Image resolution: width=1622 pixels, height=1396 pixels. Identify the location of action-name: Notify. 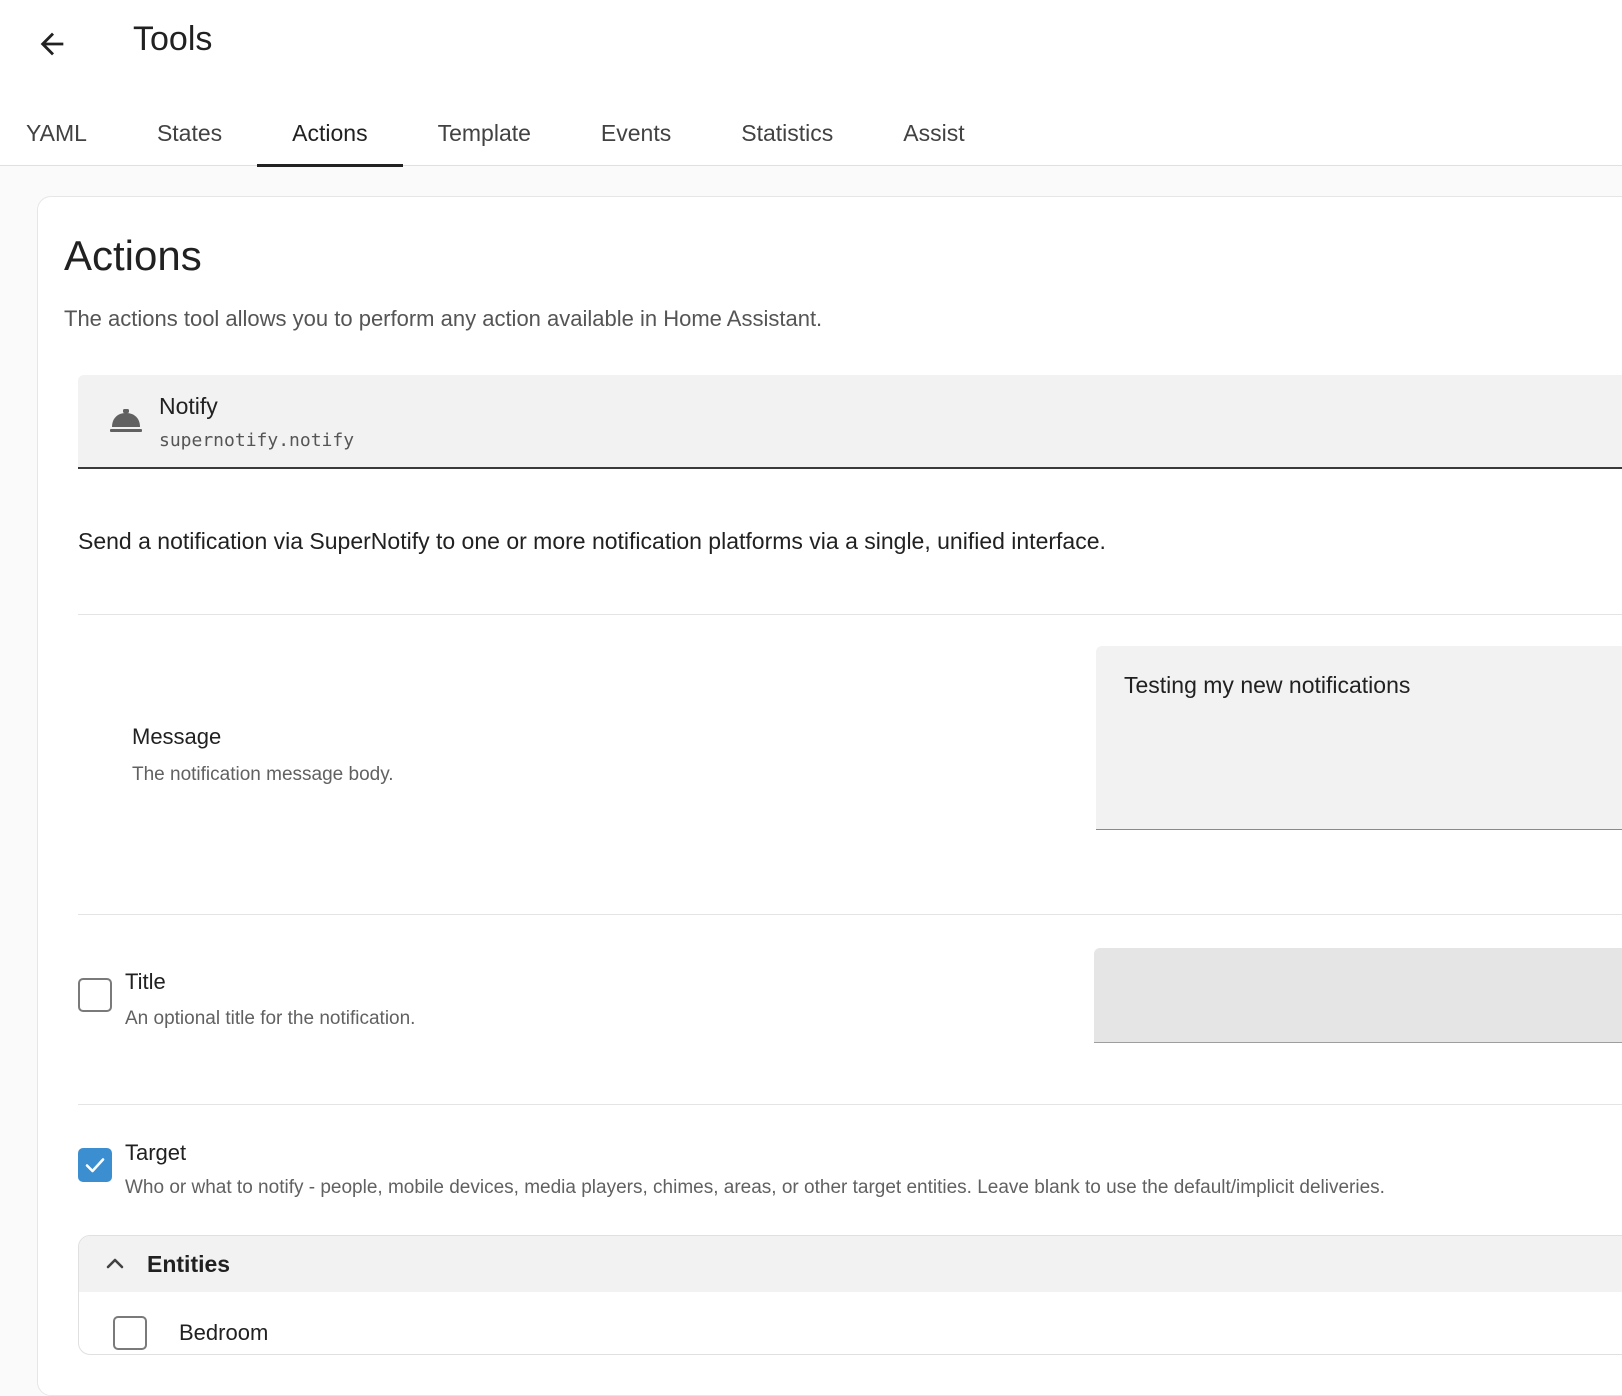
(188, 406).